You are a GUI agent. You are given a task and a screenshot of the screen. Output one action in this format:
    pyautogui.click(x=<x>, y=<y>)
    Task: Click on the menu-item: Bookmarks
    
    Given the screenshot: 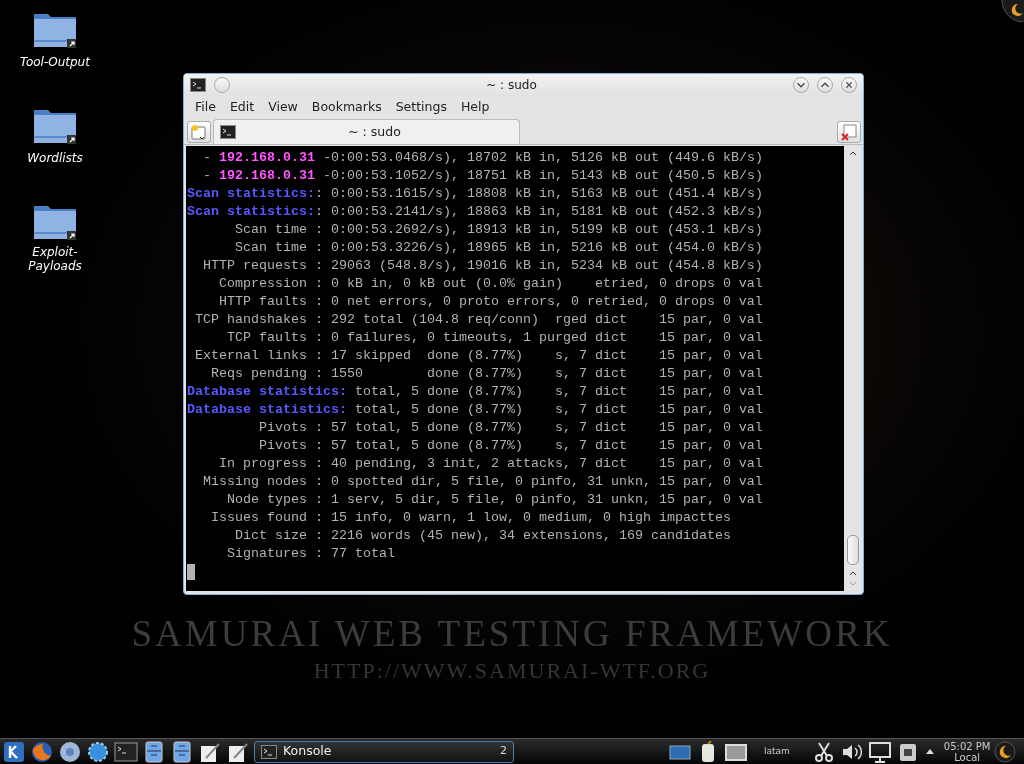 What is the action you would take?
    pyautogui.click(x=346, y=107)
    